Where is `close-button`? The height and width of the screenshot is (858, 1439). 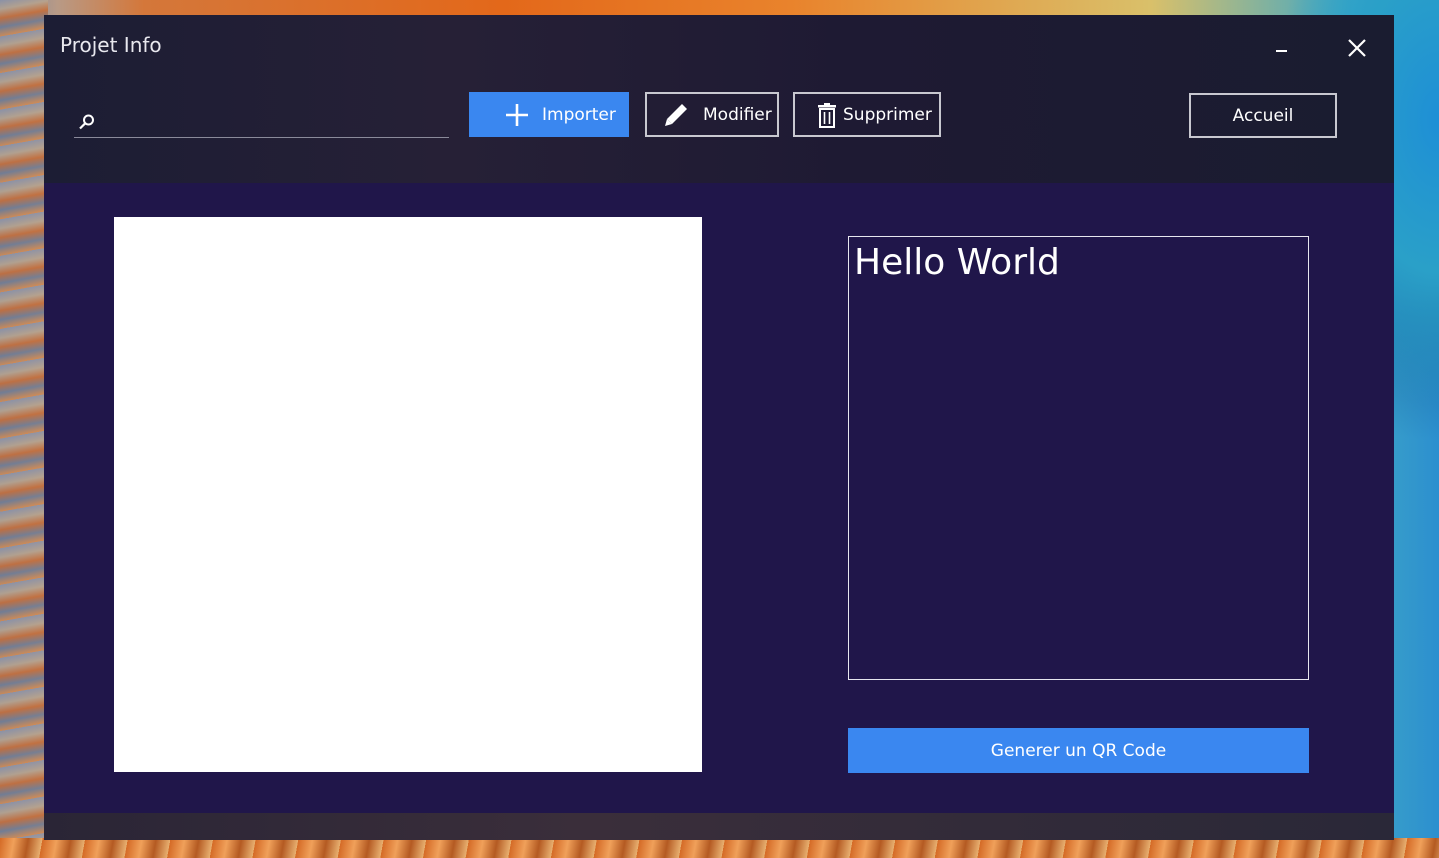 close-button is located at coordinates (1357, 48).